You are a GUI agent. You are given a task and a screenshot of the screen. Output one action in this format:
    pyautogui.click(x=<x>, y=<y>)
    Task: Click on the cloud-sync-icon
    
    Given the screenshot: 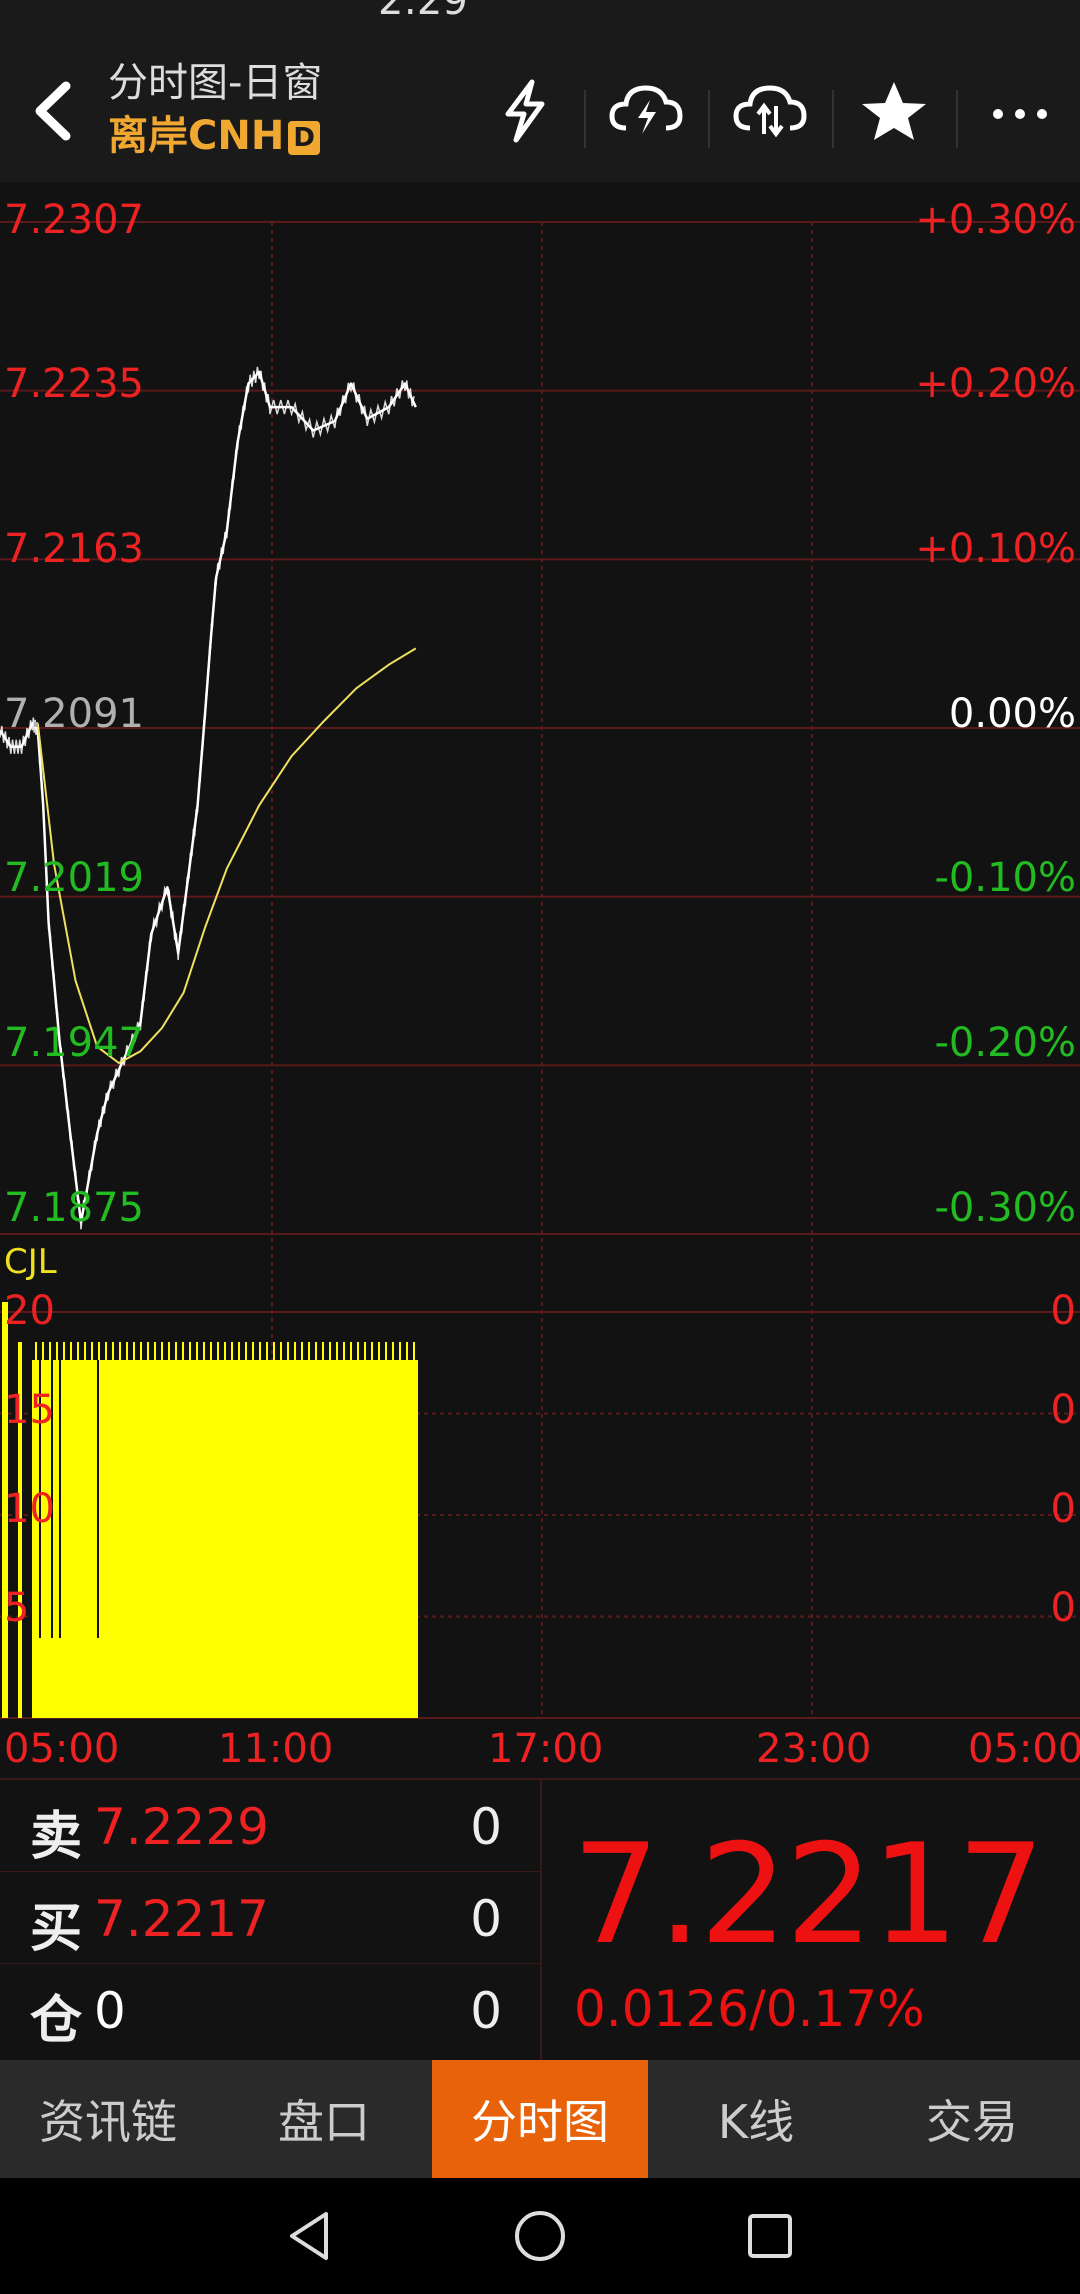 What is the action you would take?
    pyautogui.click(x=770, y=111)
    